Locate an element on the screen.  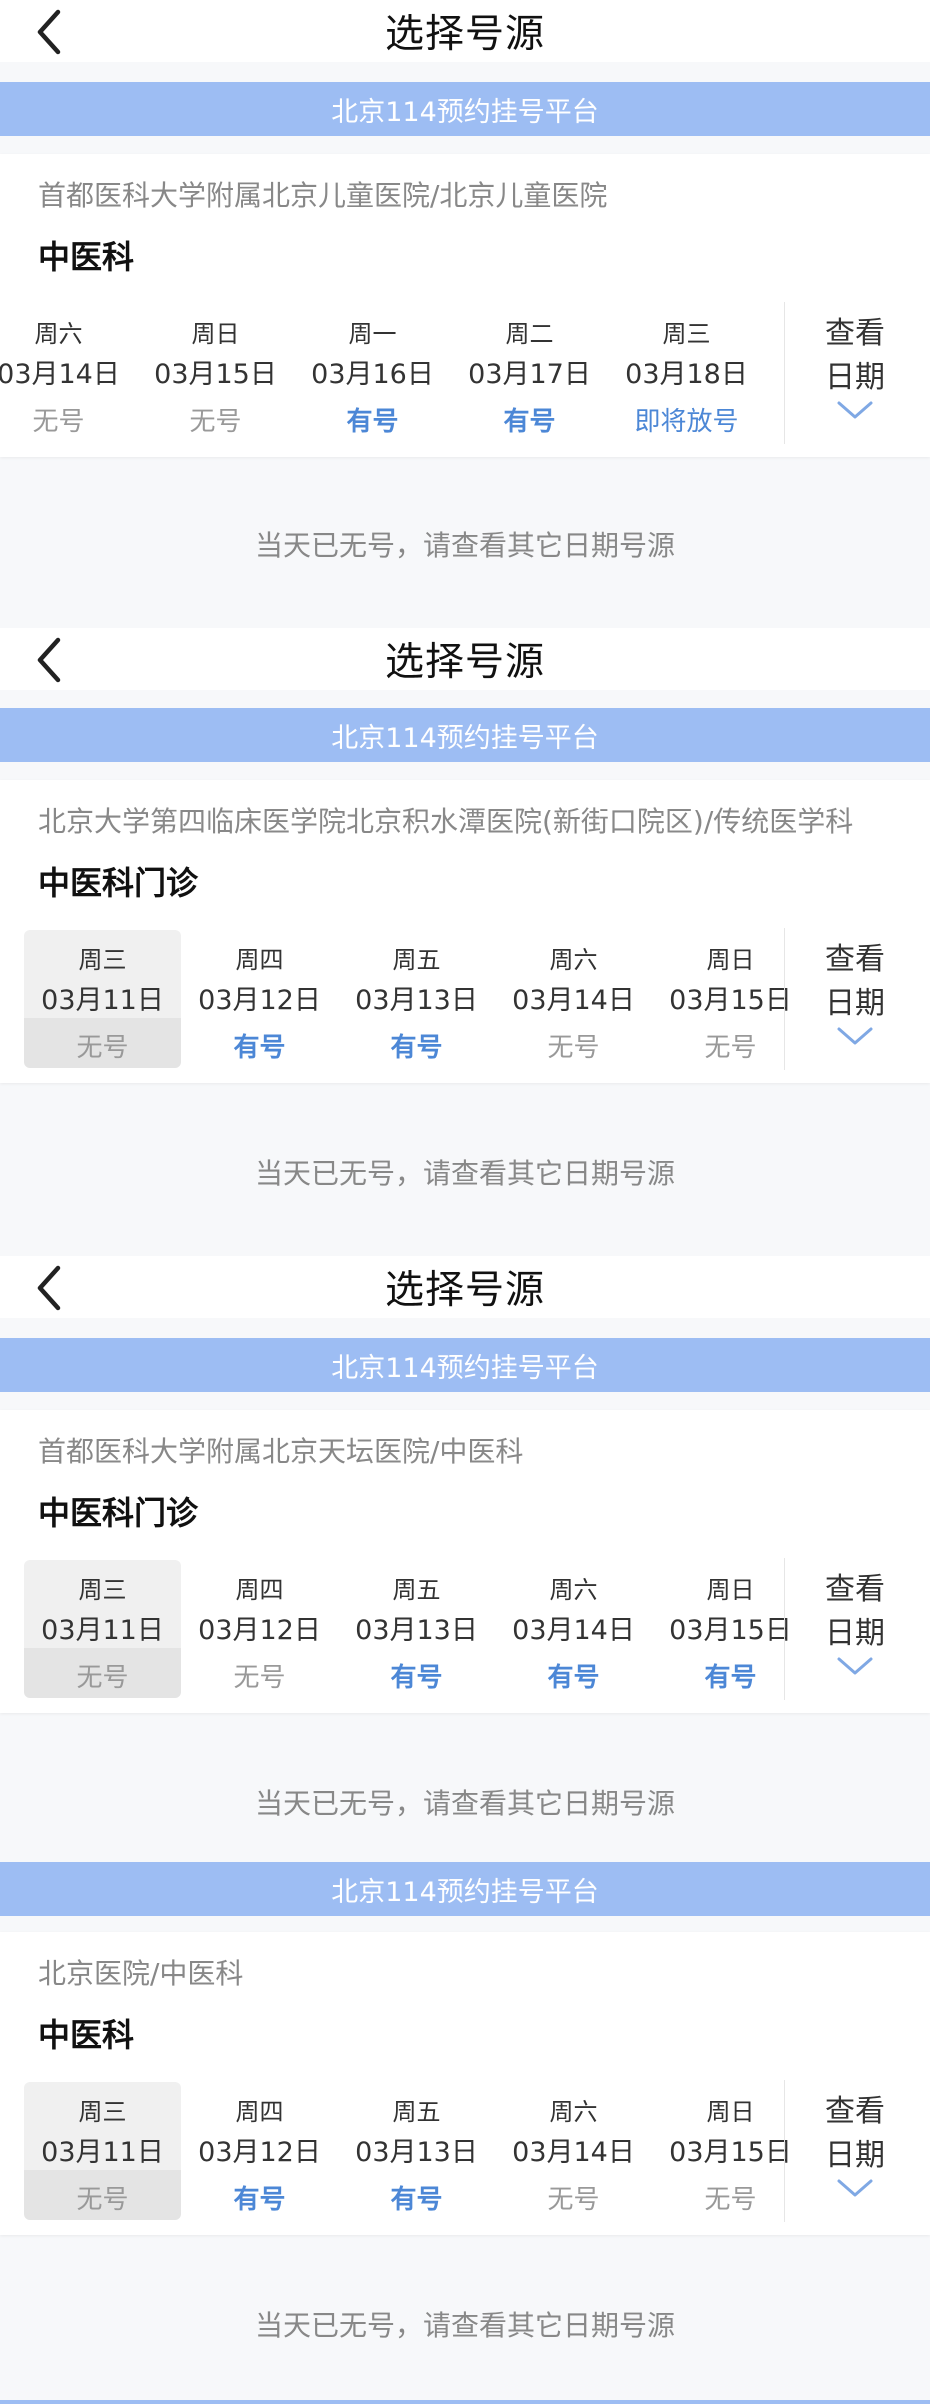
weekday-label: 周一 is located at coordinates (372, 334).